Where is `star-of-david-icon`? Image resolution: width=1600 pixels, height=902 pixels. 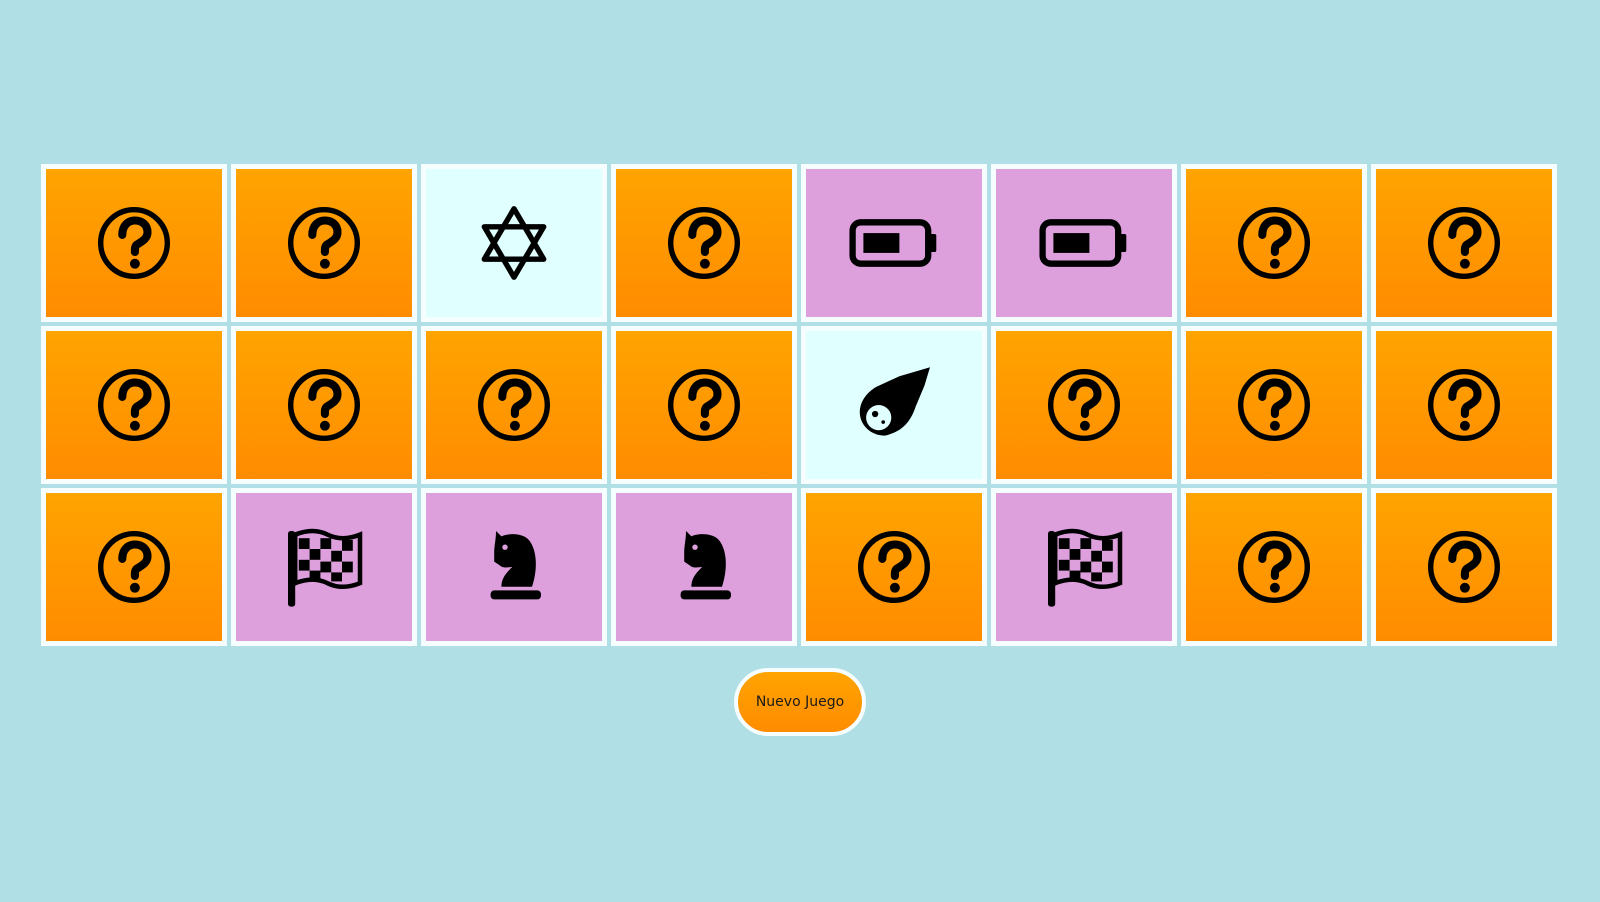 star-of-david-icon is located at coordinates (514, 243).